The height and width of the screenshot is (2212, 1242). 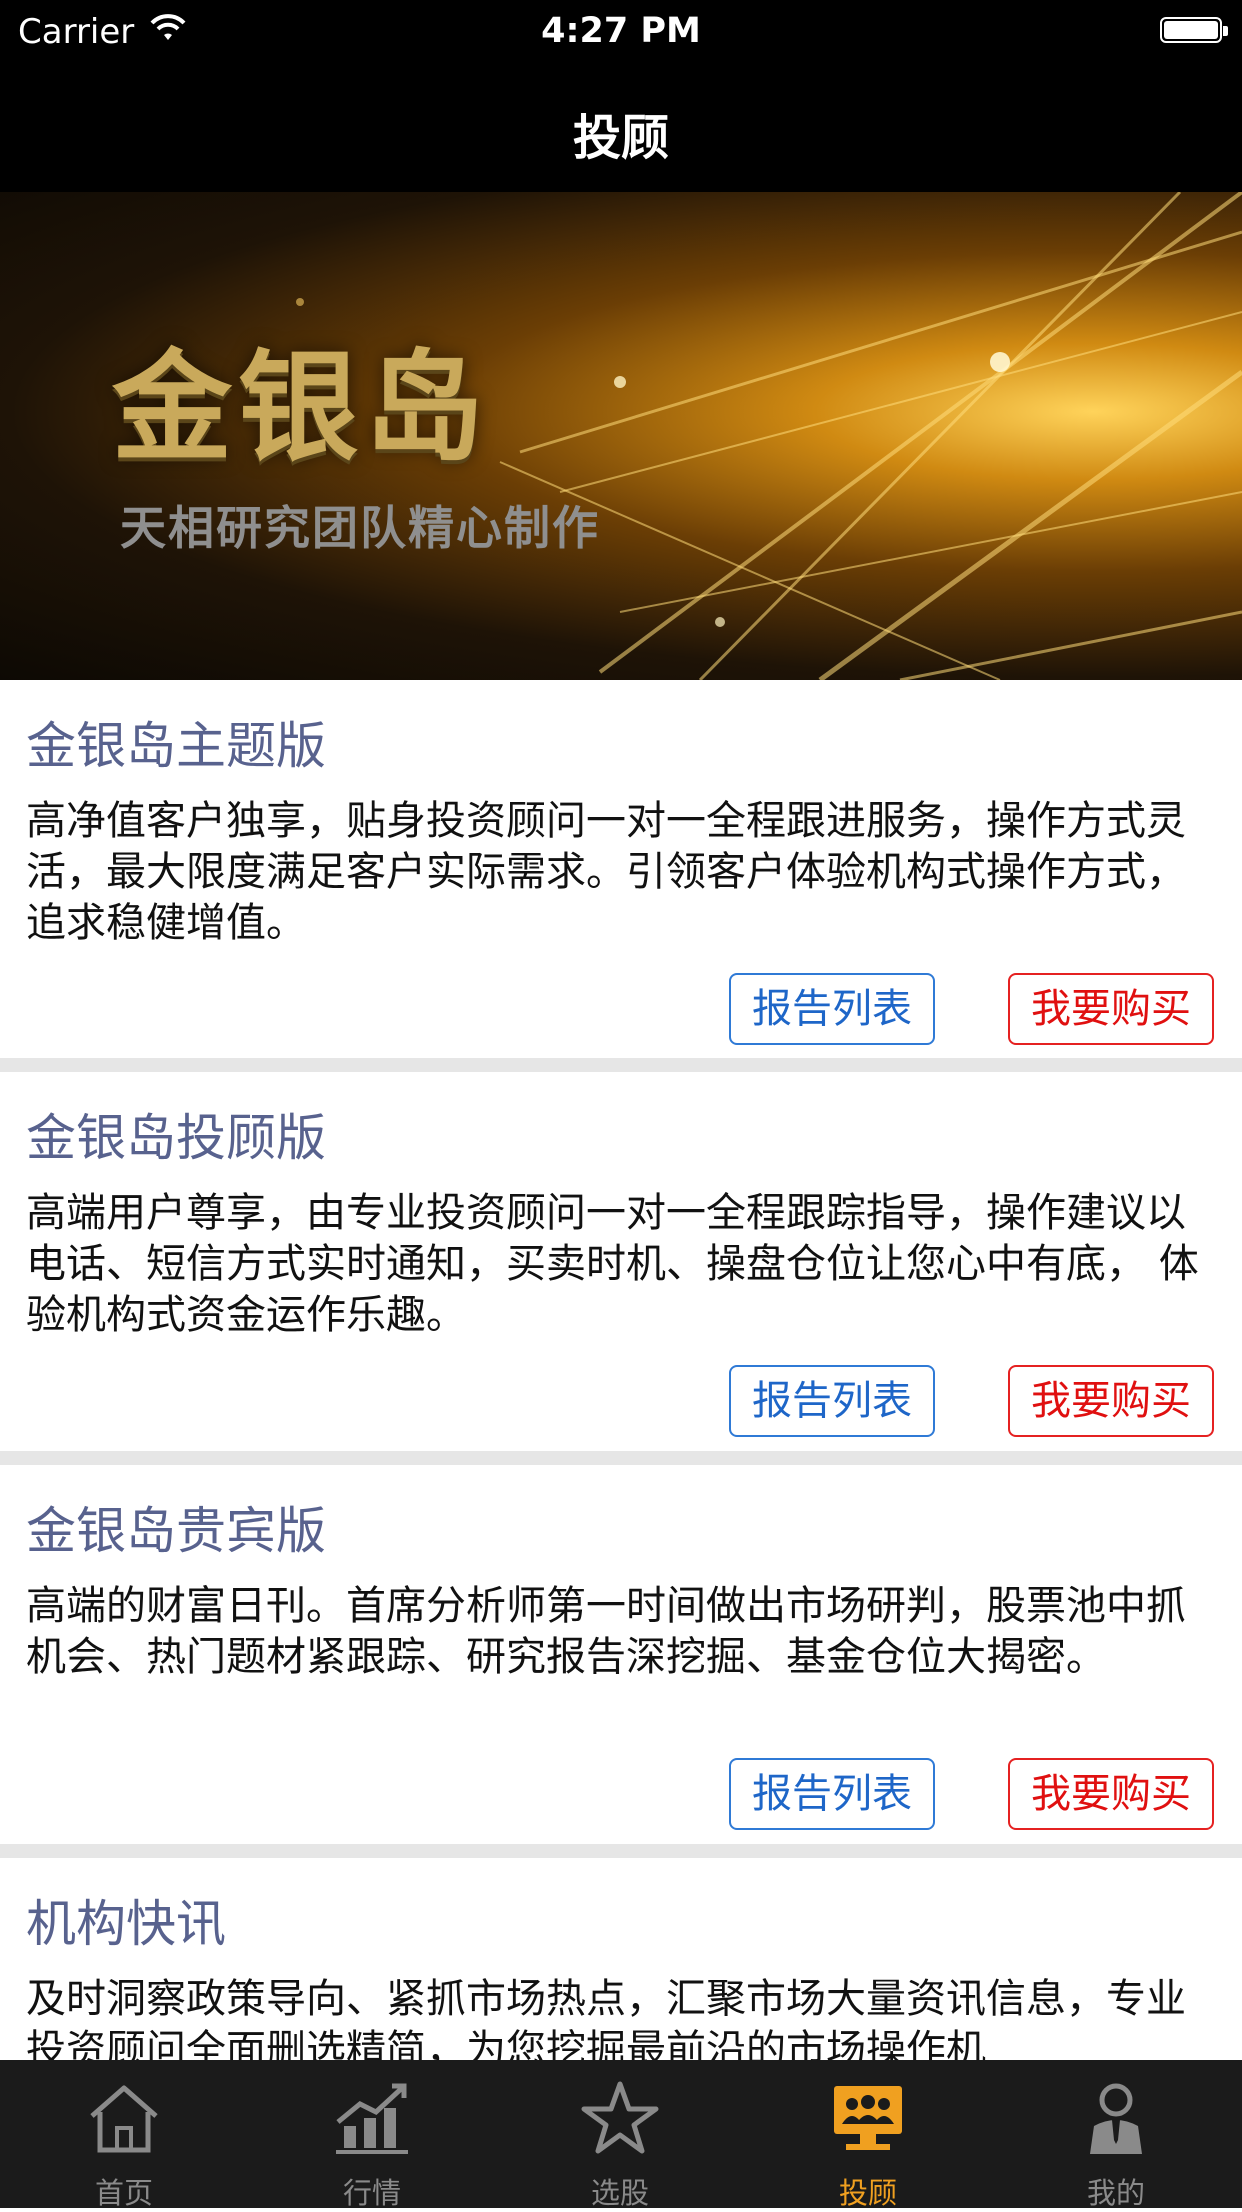 What do you see at coordinates (620, 138) in the screenshot?
I see `page-title: 投顾` at bounding box center [620, 138].